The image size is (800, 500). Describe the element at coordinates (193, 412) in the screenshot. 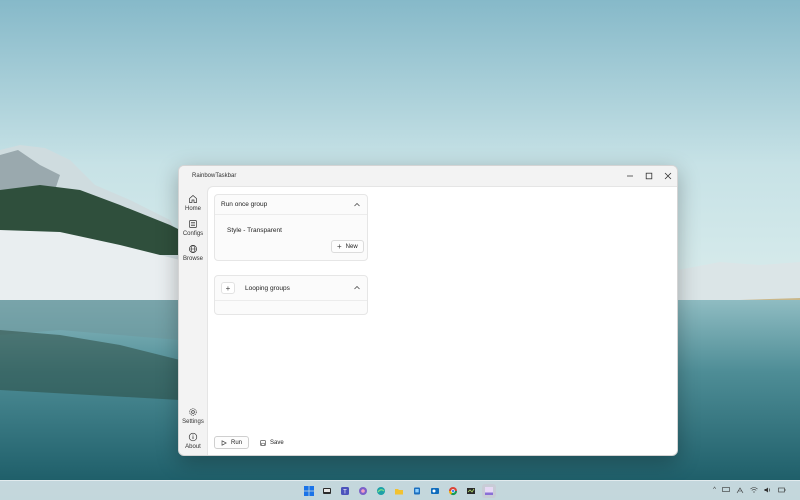

I see `gear-icon` at that location.